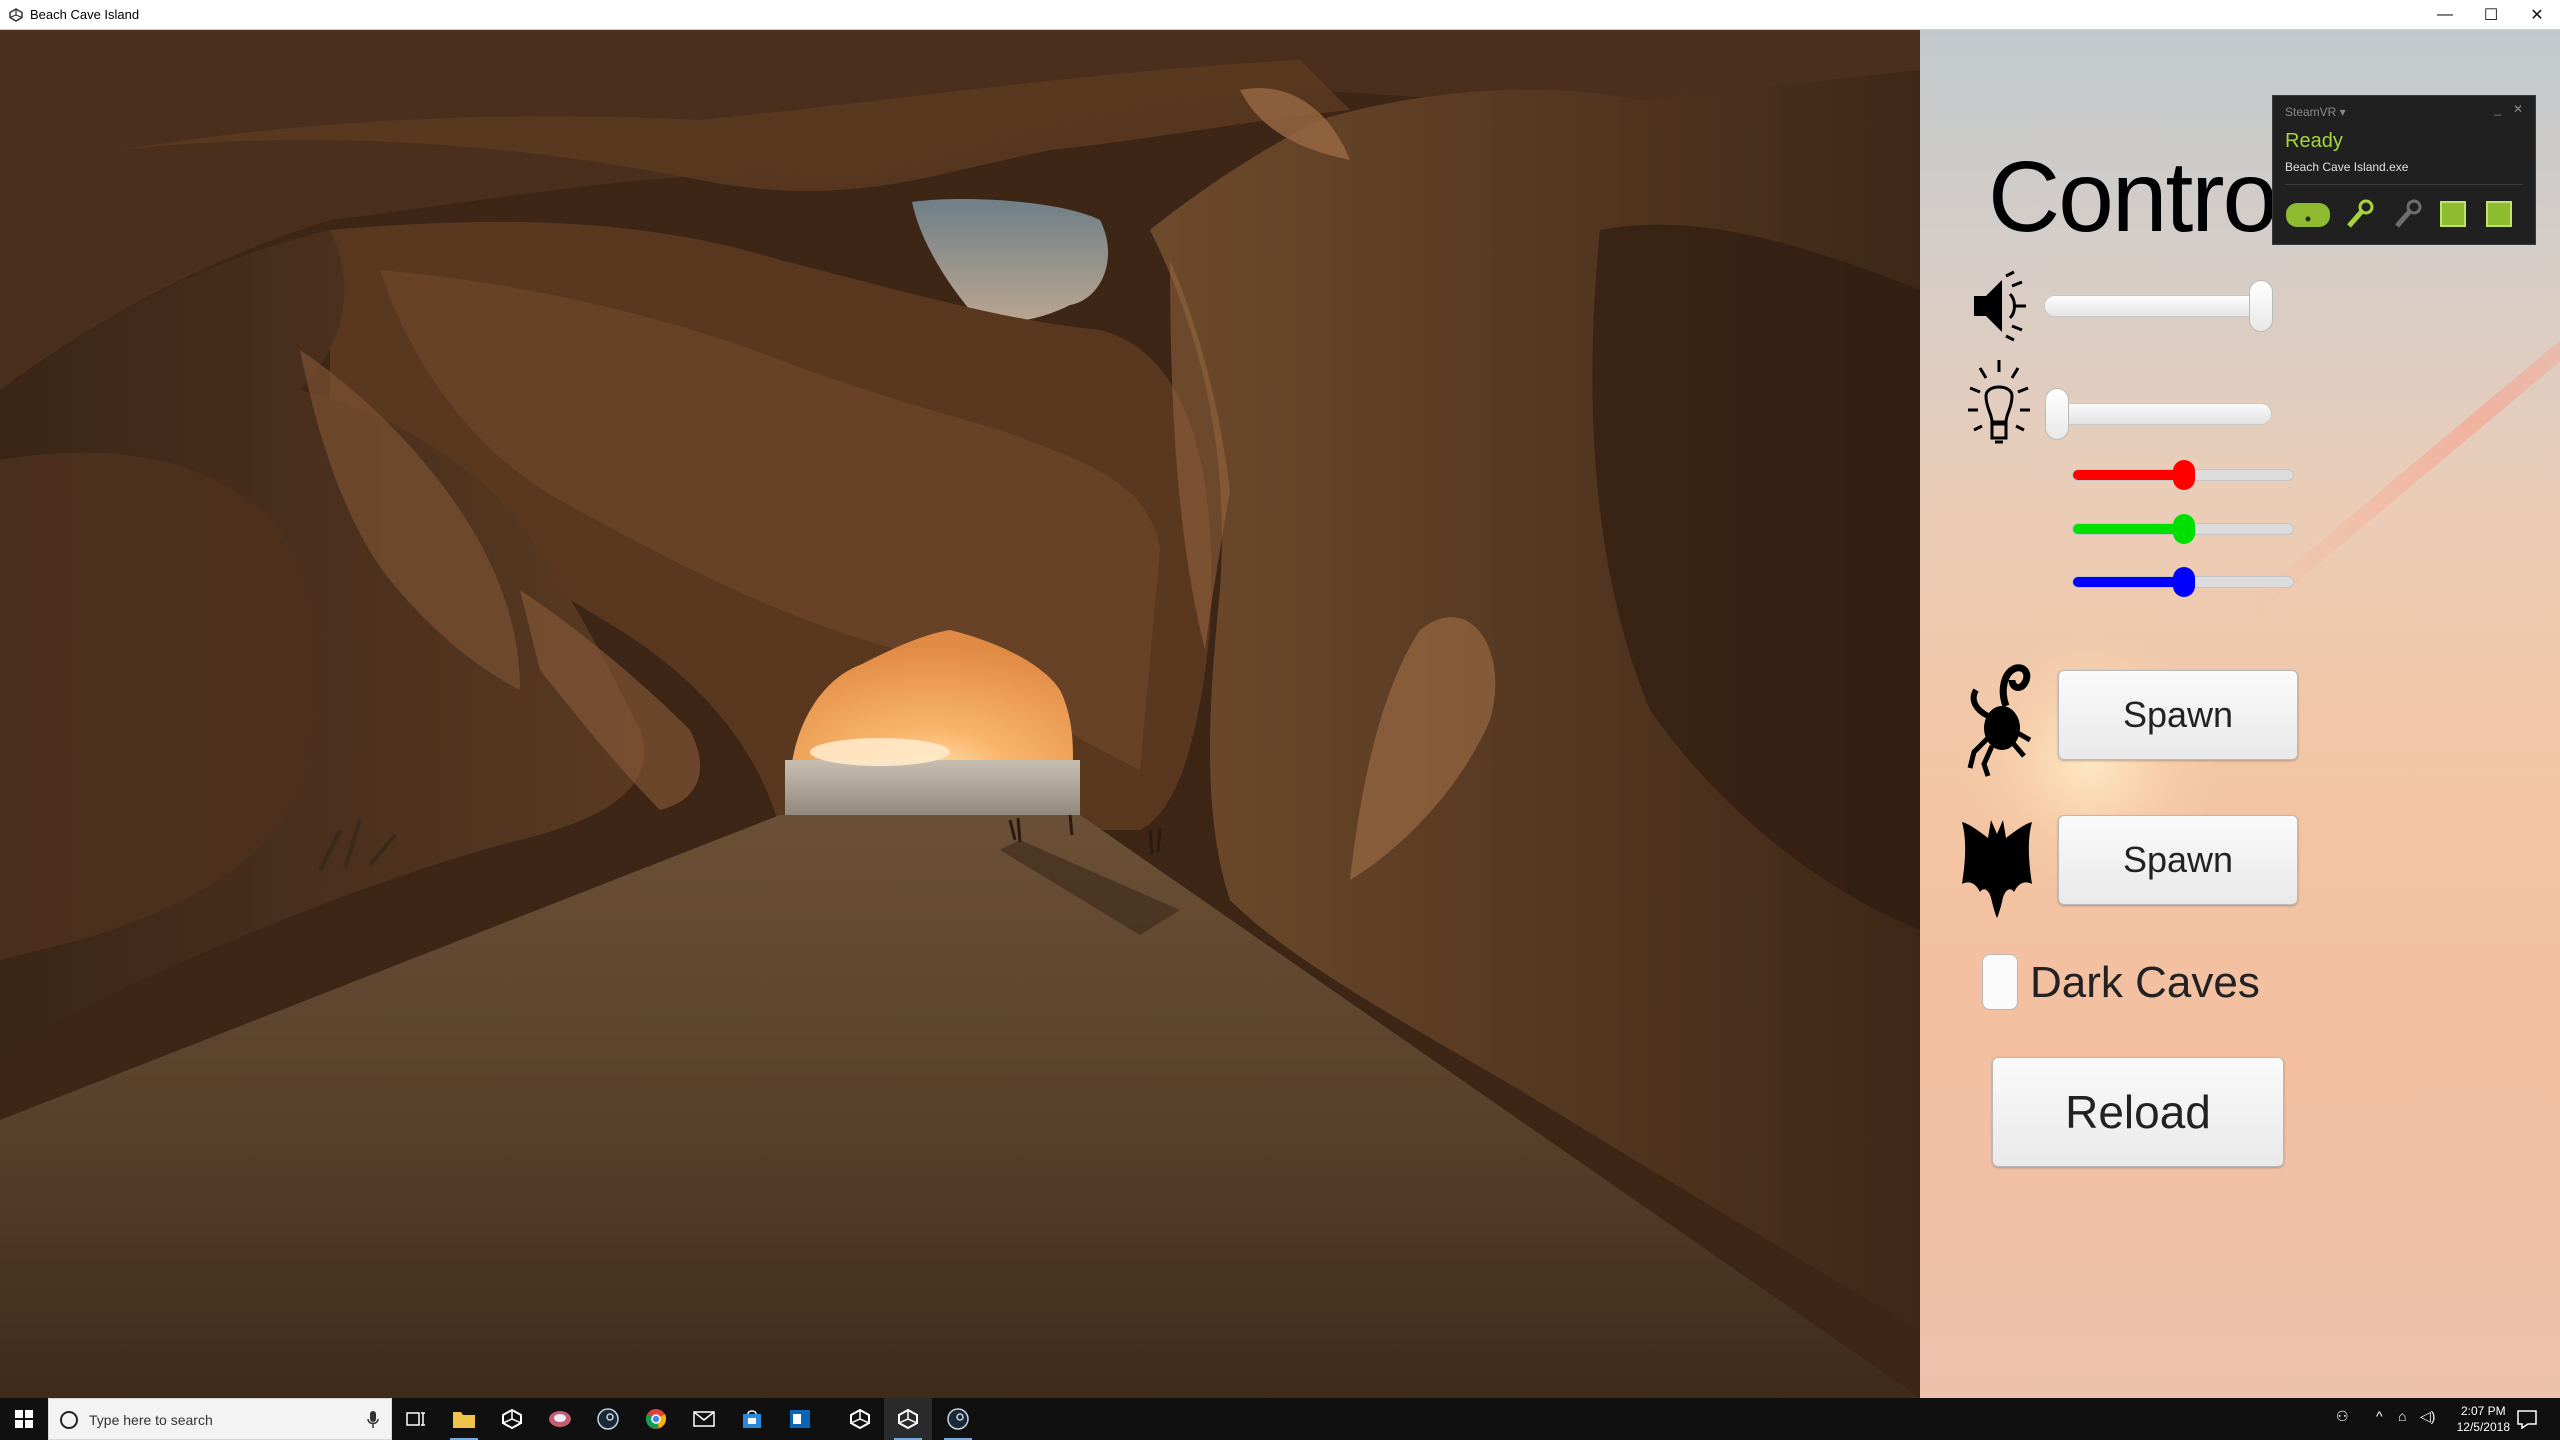  I want to click on blue-slider-knob, so click(2184, 582).